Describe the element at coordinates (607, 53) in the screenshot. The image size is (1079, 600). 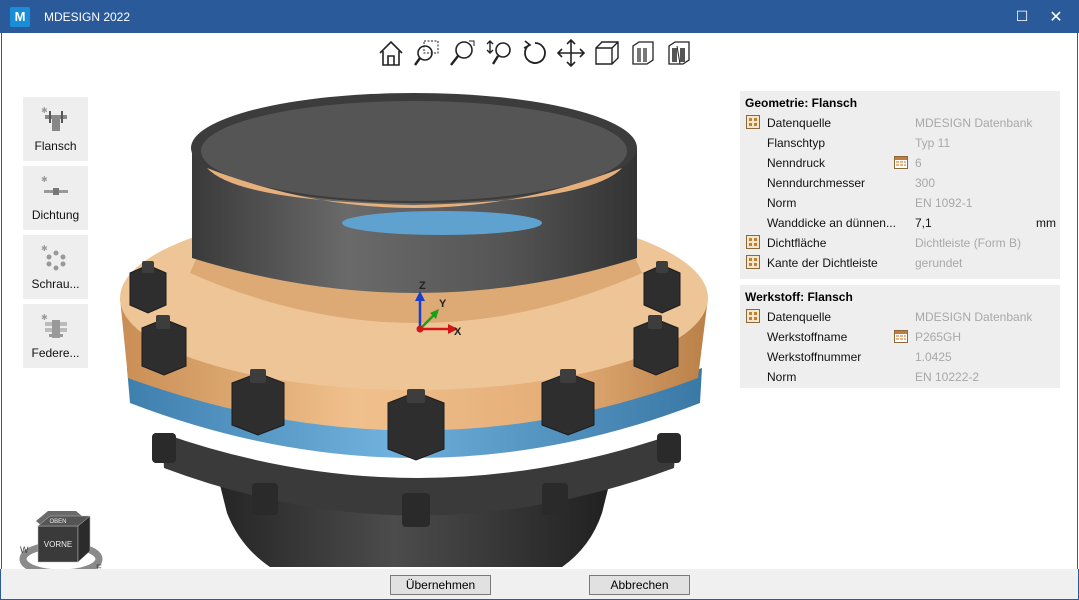
I see `box-view-icon` at that location.